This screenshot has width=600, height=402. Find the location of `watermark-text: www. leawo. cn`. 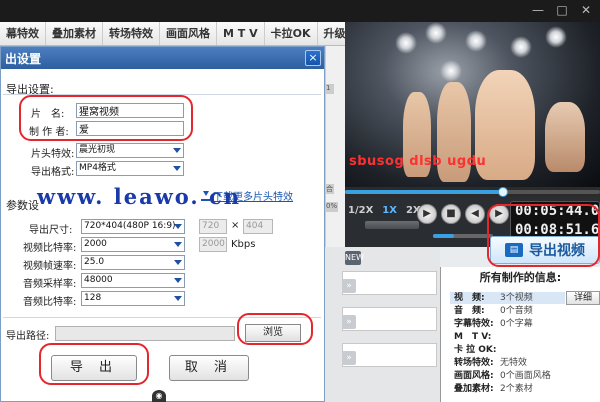

watermark-text: www. leawo. cn is located at coordinates (139, 196).